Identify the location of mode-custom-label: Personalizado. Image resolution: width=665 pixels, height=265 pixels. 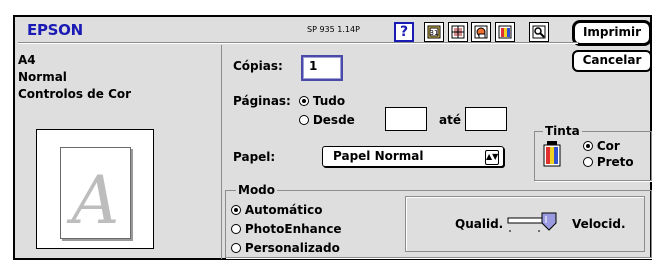
(292, 248).